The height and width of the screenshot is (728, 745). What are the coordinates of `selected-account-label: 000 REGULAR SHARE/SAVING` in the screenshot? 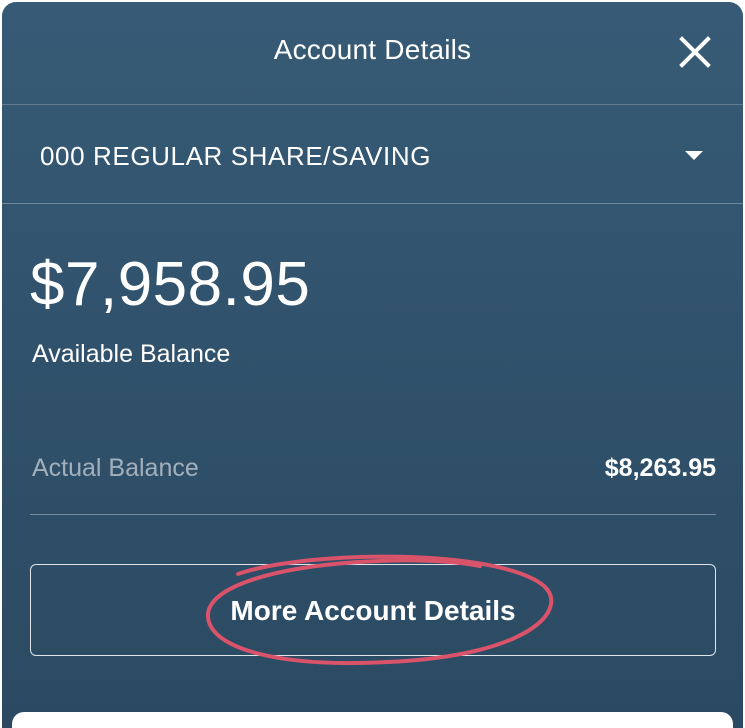 It's located at (236, 156).